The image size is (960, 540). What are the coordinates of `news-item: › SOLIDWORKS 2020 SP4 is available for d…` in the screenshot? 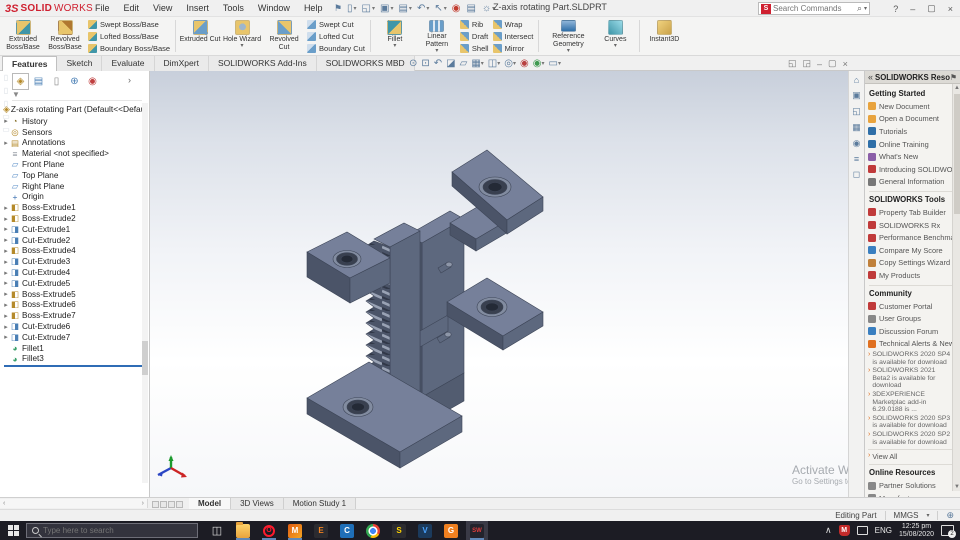 It's located at (910, 358).